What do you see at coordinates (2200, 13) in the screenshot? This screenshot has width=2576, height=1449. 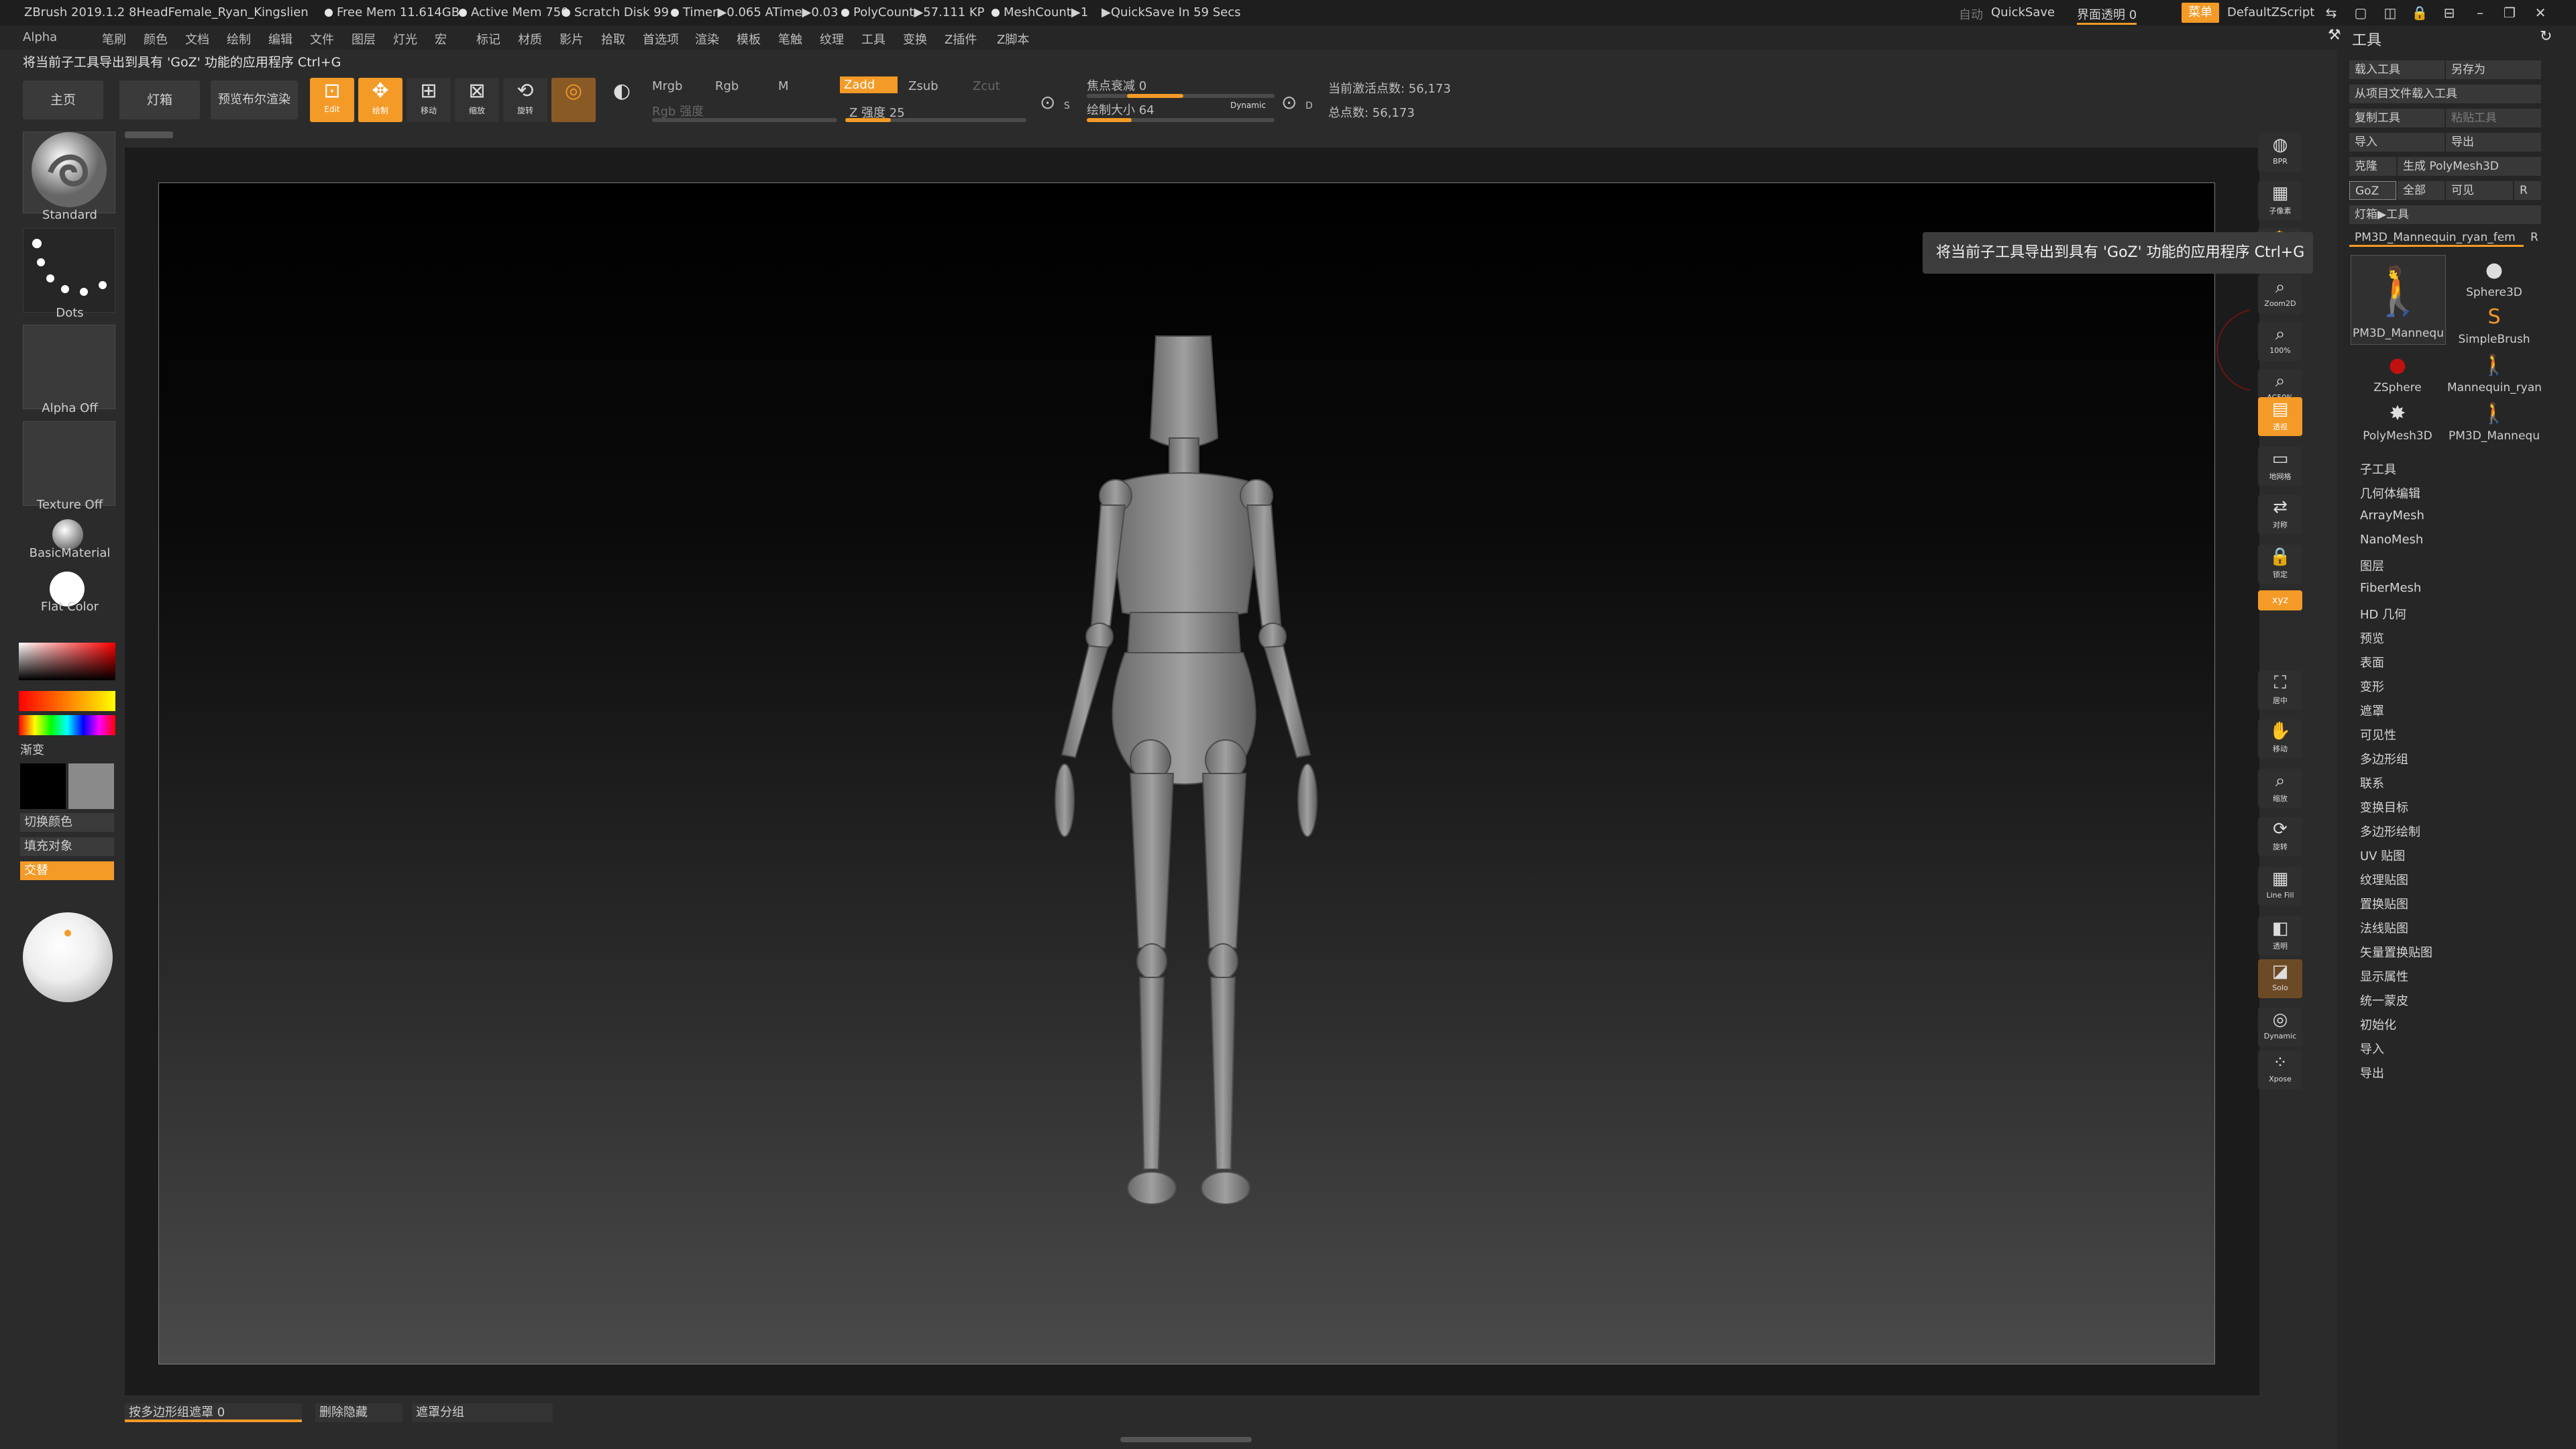 I see `menu-chip: 菜单` at bounding box center [2200, 13].